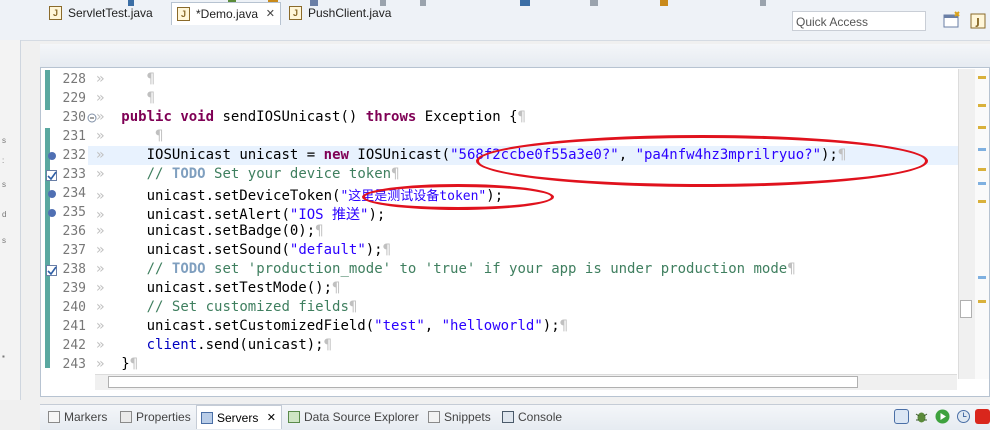 This screenshot has width=990, height=430. Describe the element at coordinates (218, 288) in the screenshot. I see `code-line: » unicast.setTestMode();¶` at that location.